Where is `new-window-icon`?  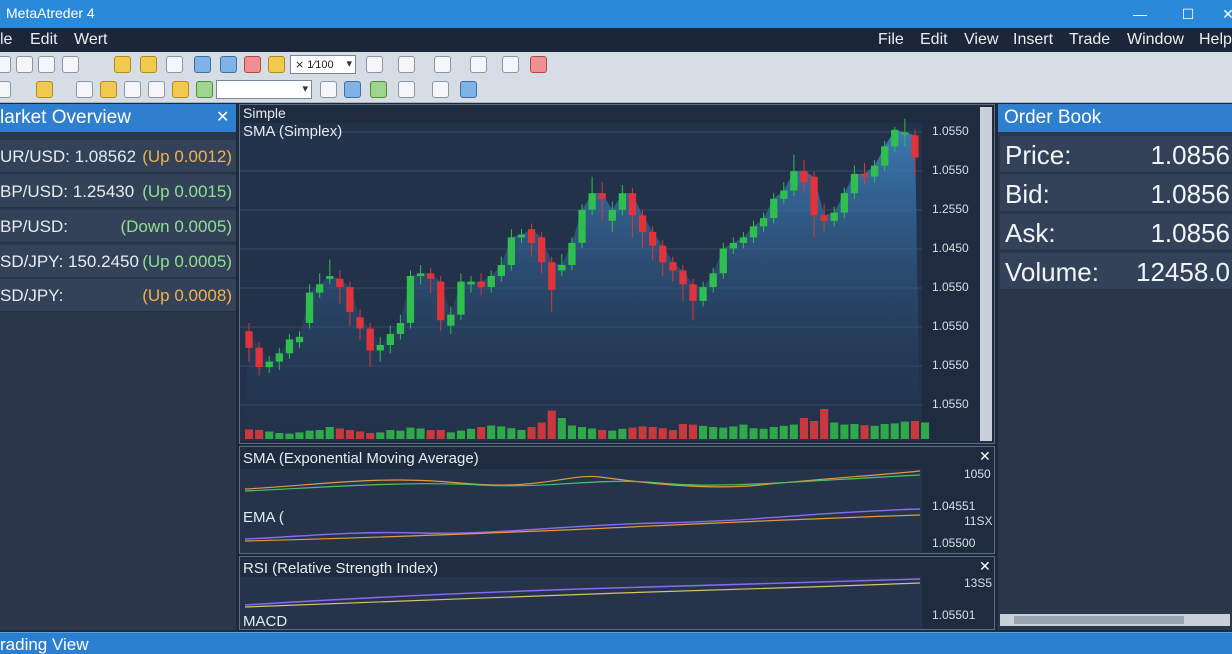 new-window-icon is located at coordinates (24, 64).